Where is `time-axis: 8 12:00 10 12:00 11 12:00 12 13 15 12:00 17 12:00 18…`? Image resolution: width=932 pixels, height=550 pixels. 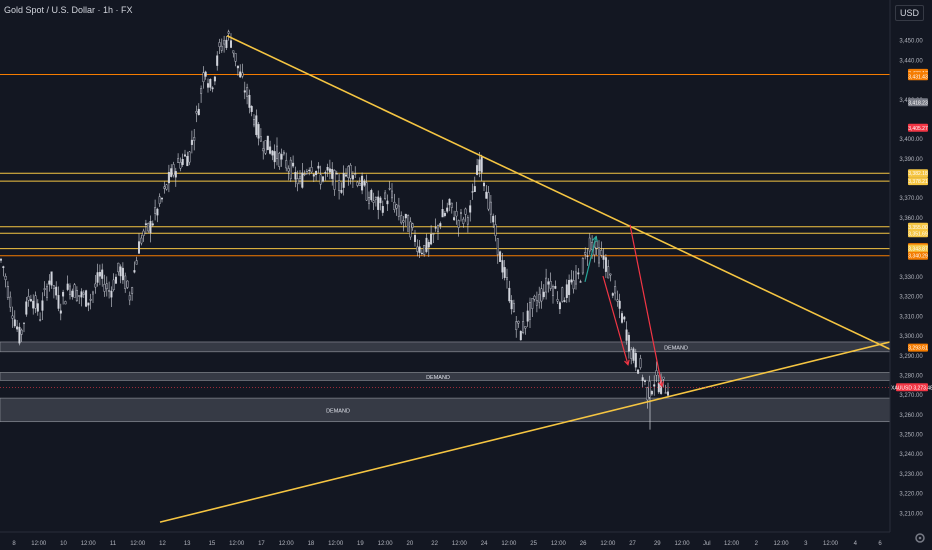
time-axis: 8 12:00 10 12:00 11 12:00 12 13 15 12:00 17 12:00 18… is located at coordinates (445, 539).